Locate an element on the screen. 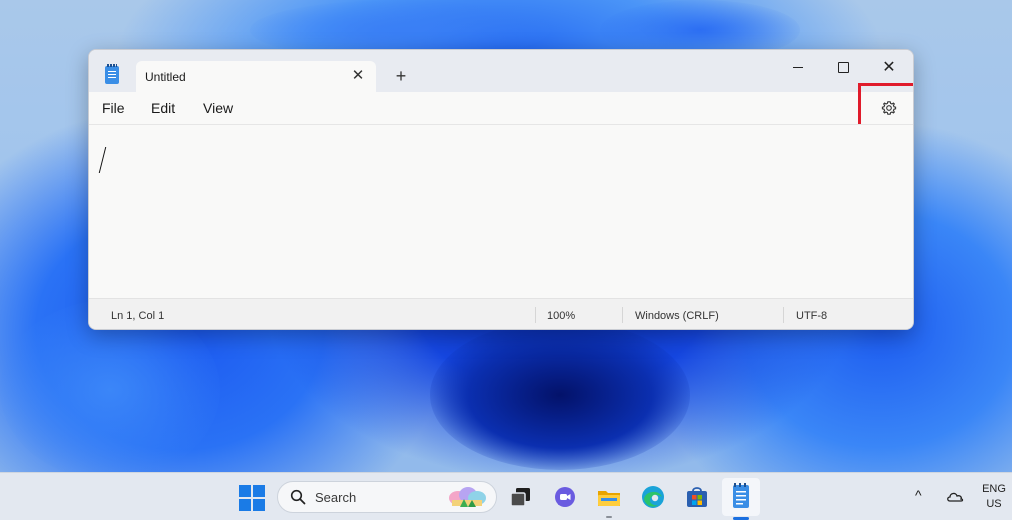 This screenshot has width=1012, height=520. file-explorer-icon is located at coordinates (609, 498).